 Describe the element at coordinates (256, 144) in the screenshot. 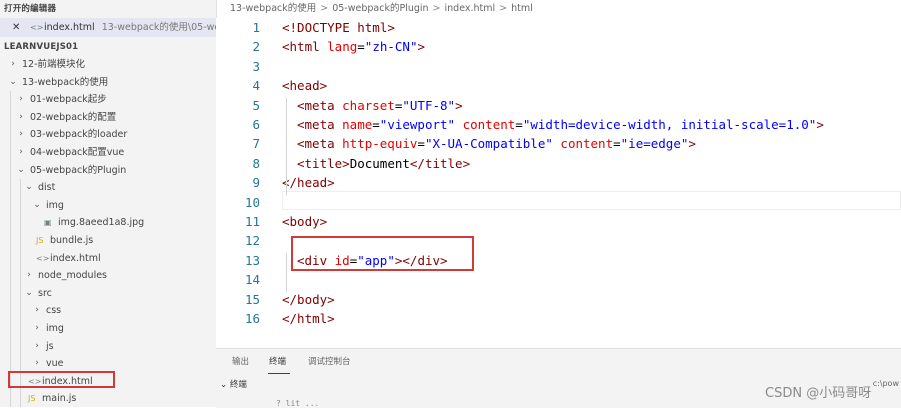

I see `line-number: 7` at that location.